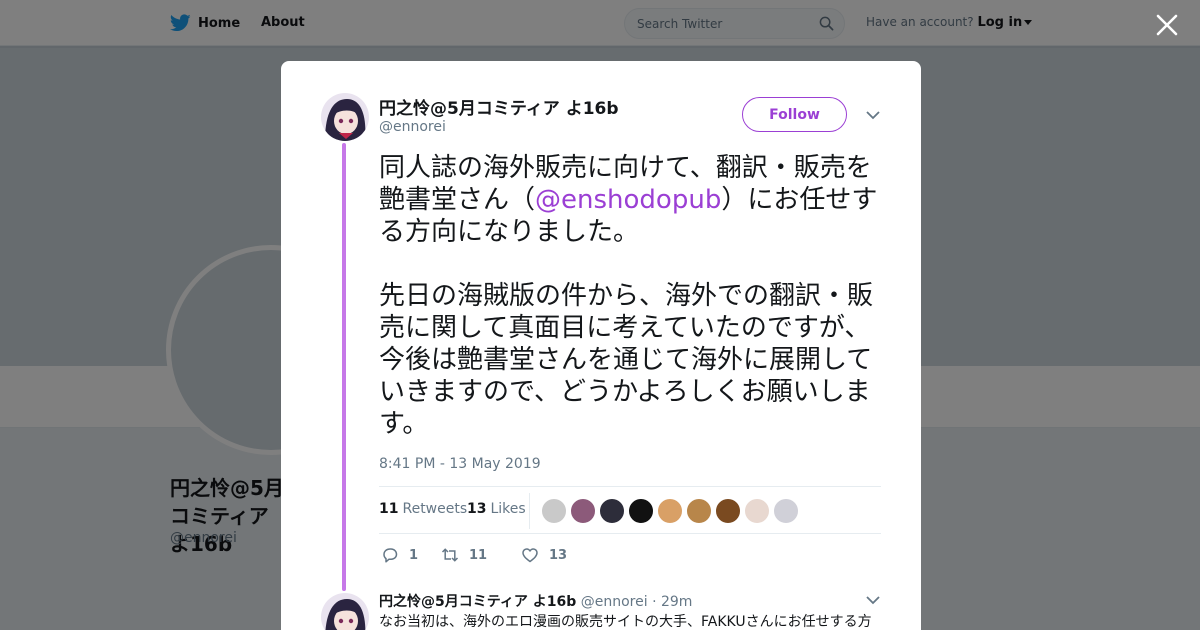 The width and height of the screenshot is (1200, 630). What do you see at coordinates (625, 622) in the screenshot?
I see `reply-text: なお当初は、海外のエロ漫画の販売サイトの大手、FAKKUさんにお任せする方` at bounding box center [625, 622].